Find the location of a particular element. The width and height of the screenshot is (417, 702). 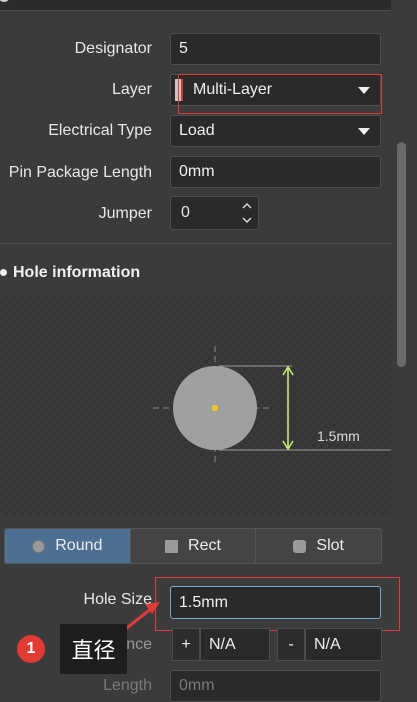

annotation-badge: 1 is located at coordinates (31, 649).